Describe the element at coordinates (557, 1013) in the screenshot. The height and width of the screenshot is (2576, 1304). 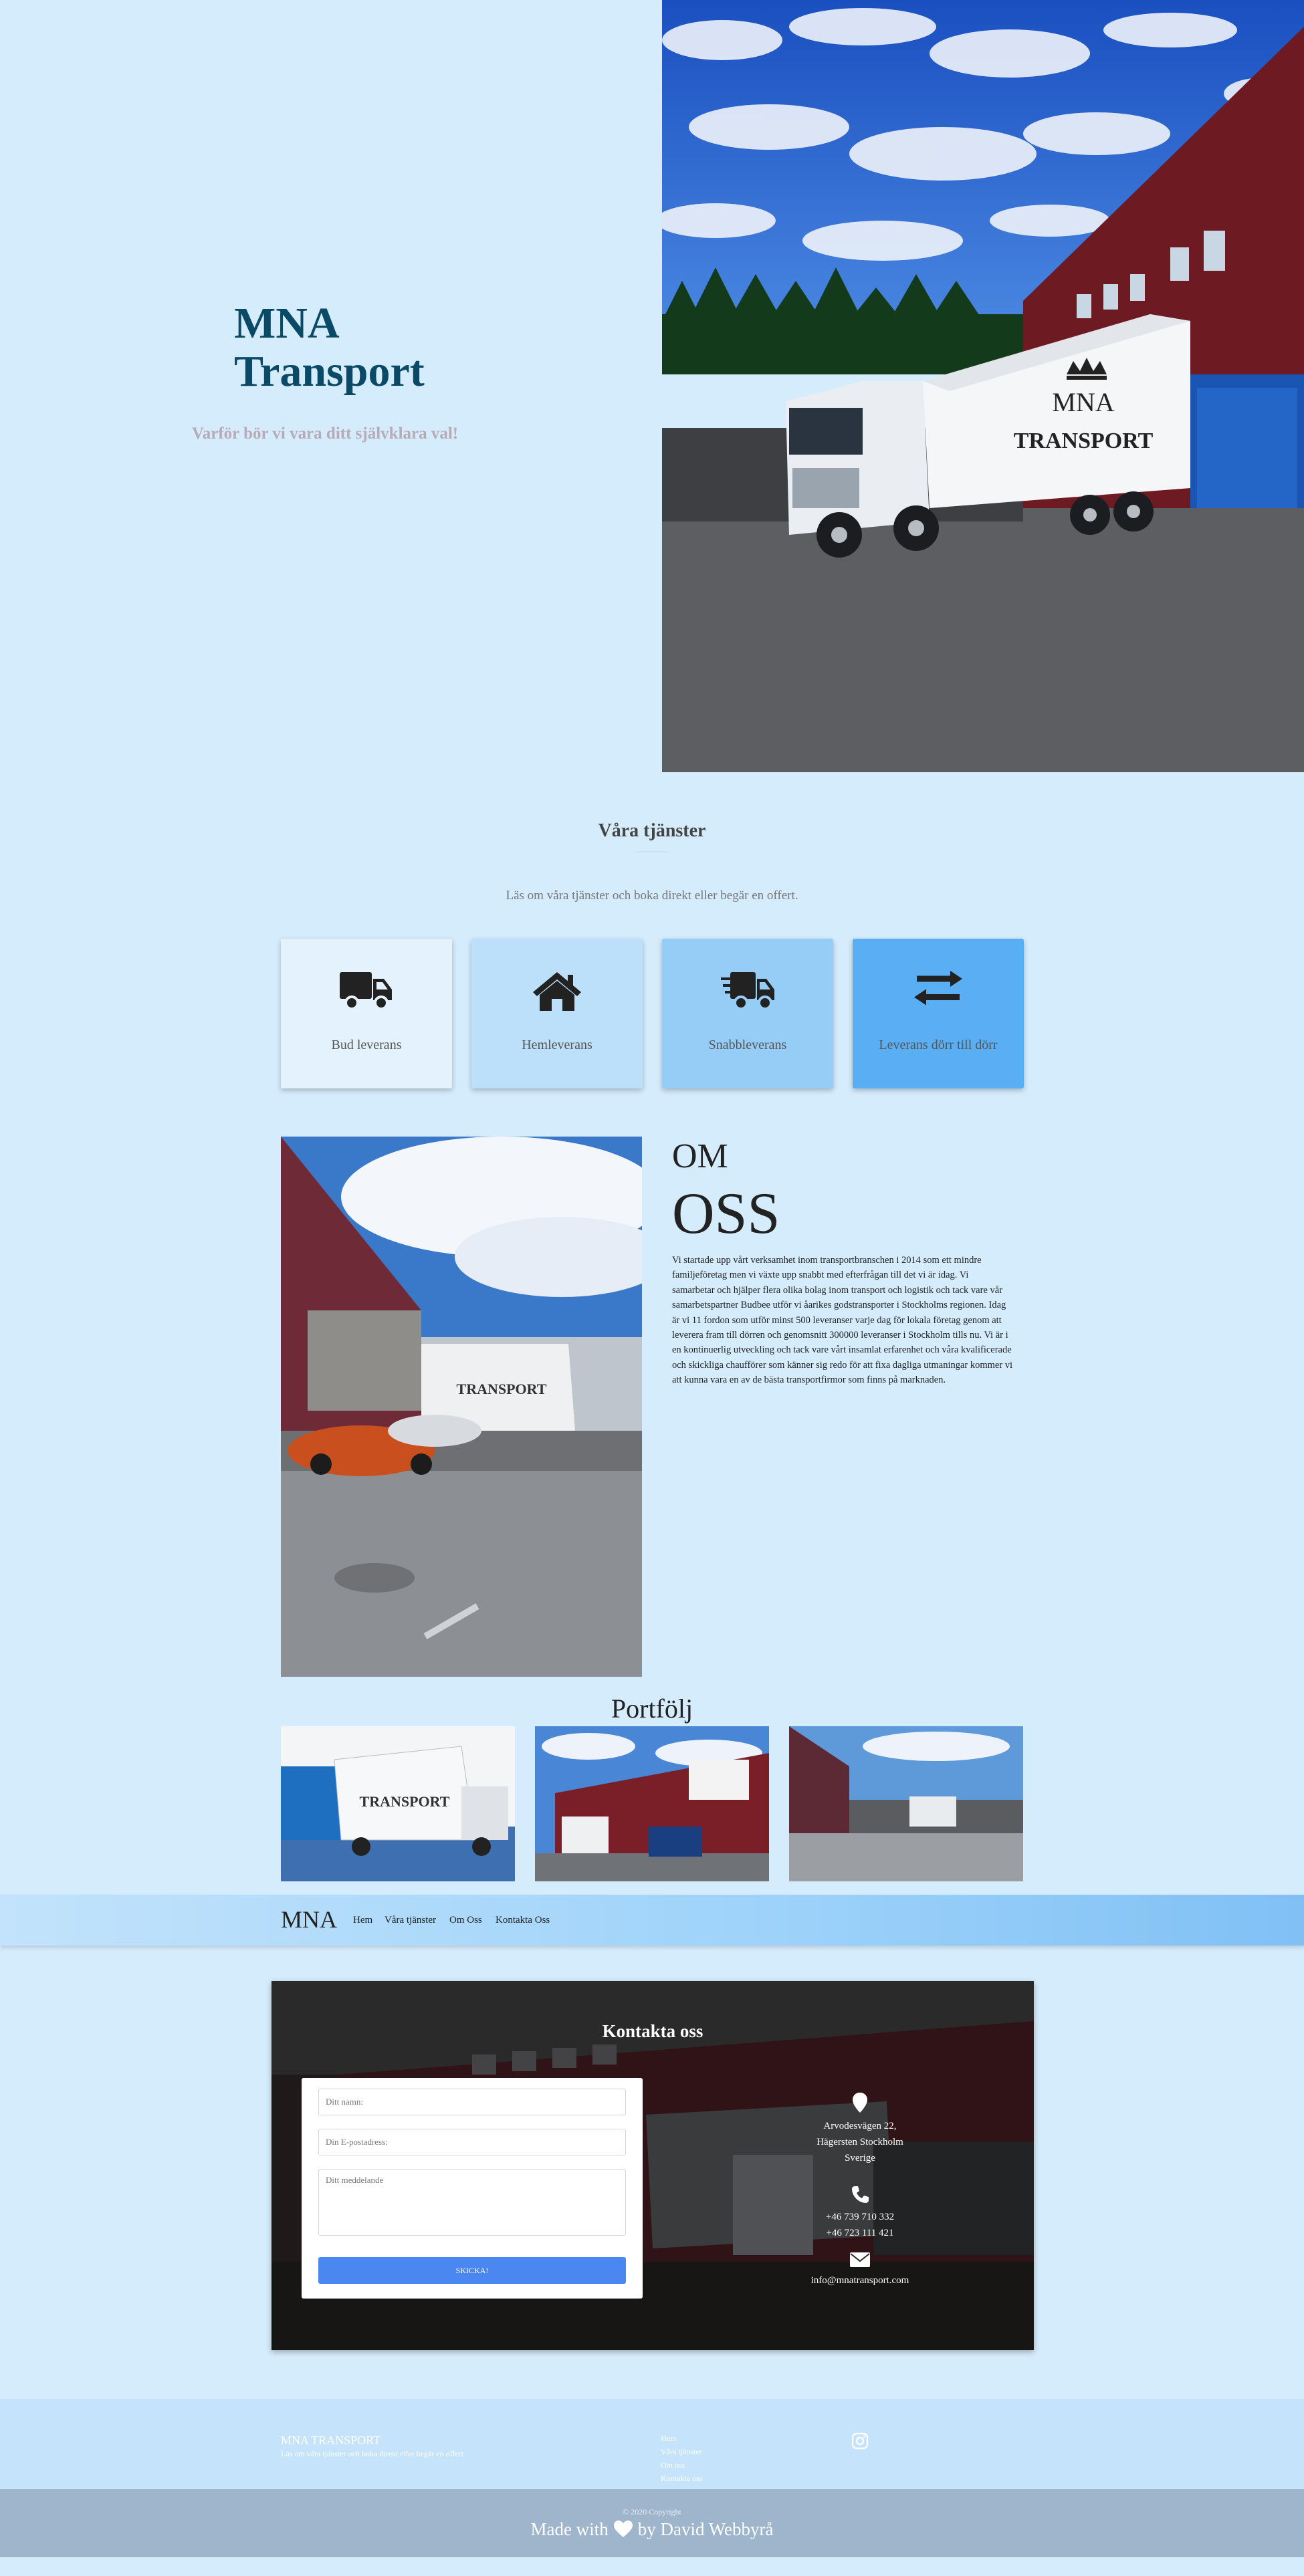
I see `service-card-hemleverans: Hemleverans` at that location.